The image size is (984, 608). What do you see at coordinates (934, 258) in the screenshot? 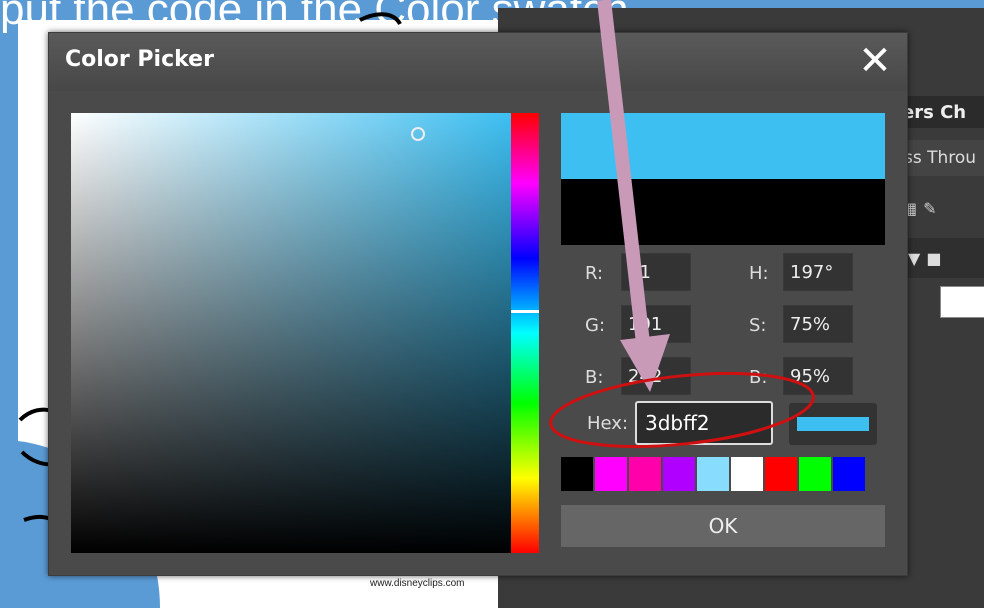
I see `folder-icon: ■` at bounding box center [934, 258].